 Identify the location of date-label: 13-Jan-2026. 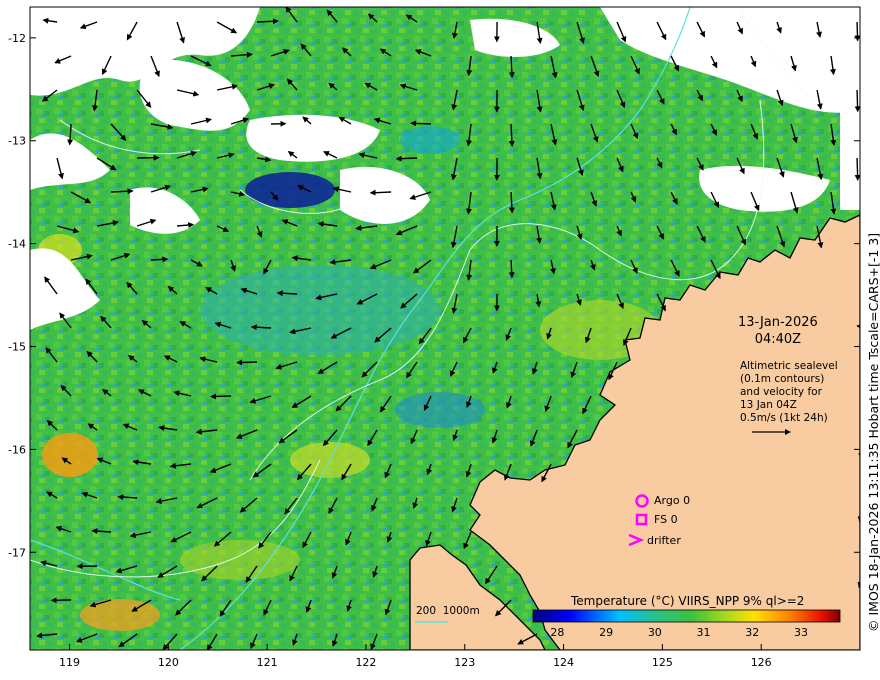
(778, 322).